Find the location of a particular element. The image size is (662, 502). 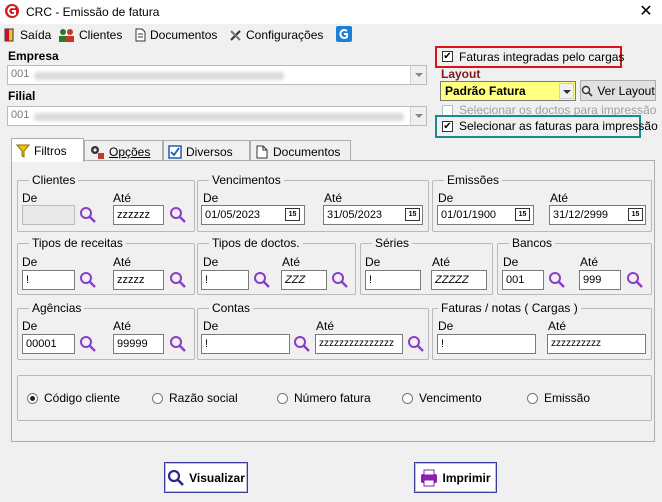

close-button: ✕ is located at coordinates (646, 12).